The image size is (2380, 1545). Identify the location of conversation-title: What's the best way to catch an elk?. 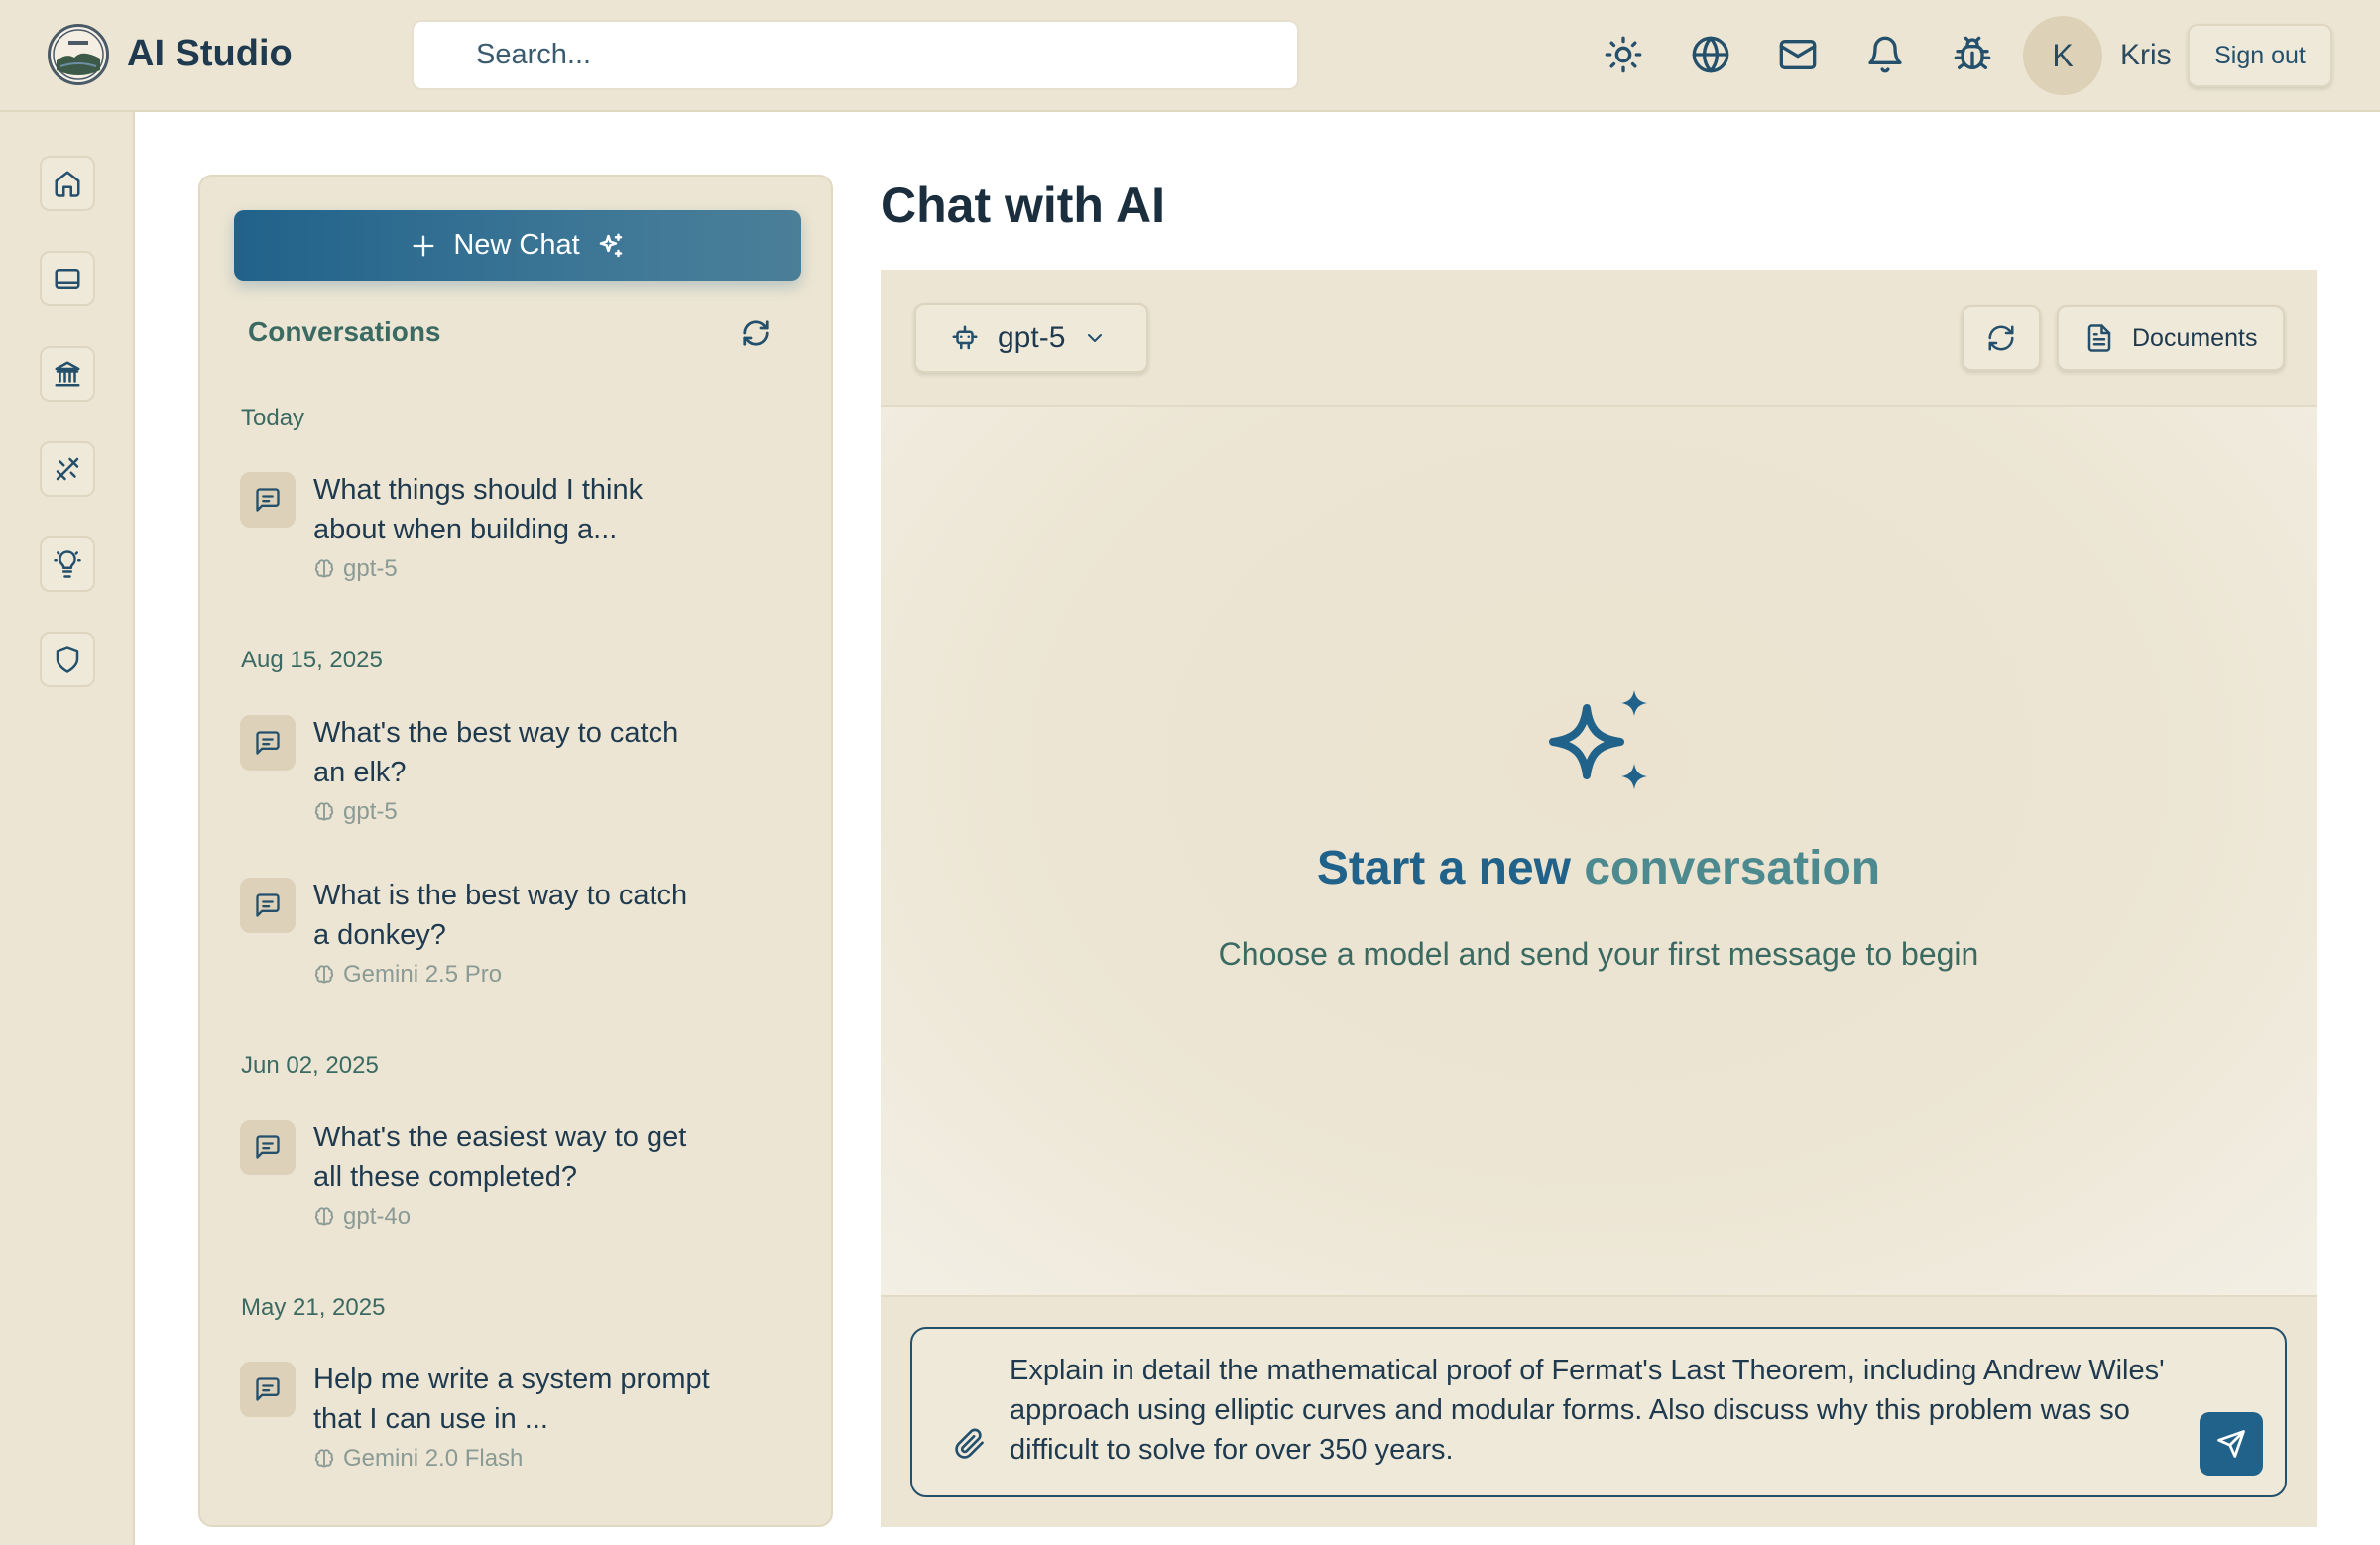
(496, 752).